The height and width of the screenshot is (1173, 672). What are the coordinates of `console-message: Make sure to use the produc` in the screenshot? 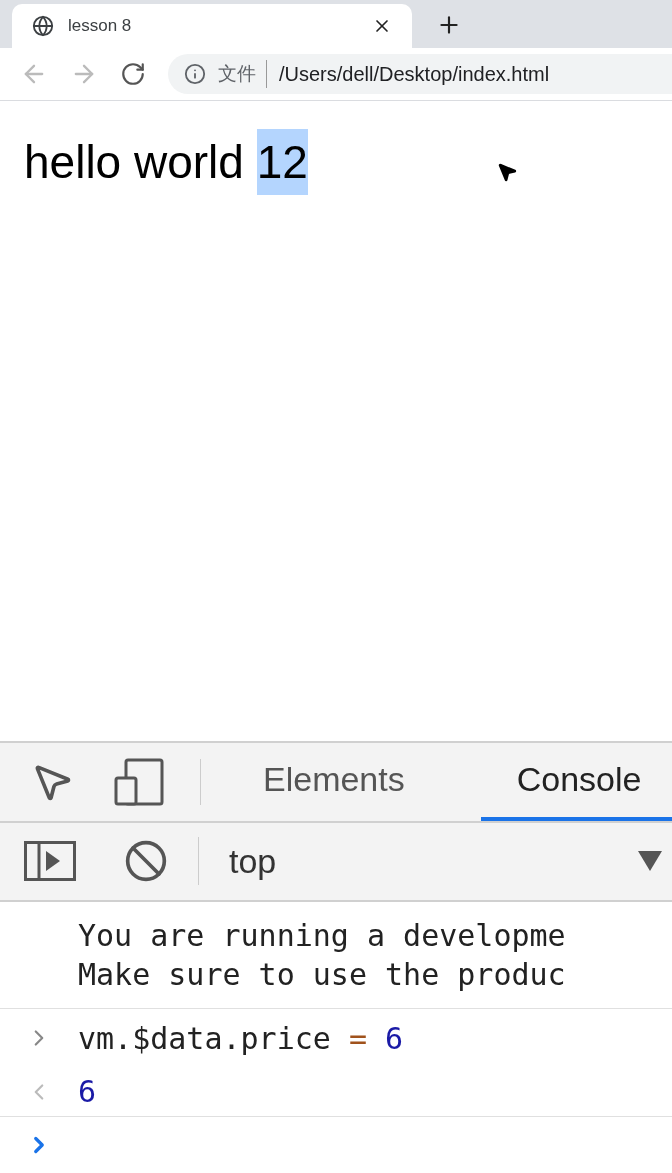 It's located at (322, 975).